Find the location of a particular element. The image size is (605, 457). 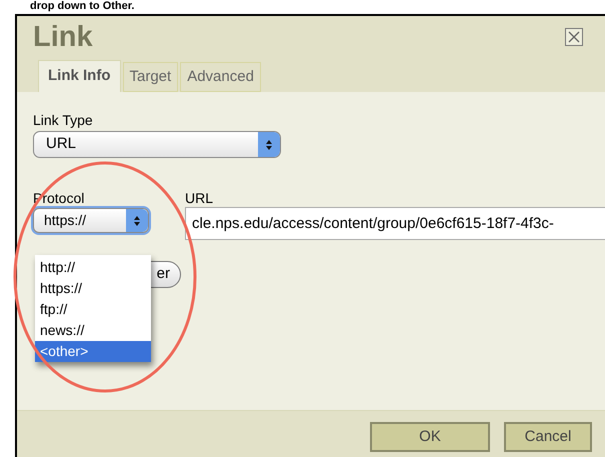

dropdown-option: https:// is located at coordinates (93, 288).